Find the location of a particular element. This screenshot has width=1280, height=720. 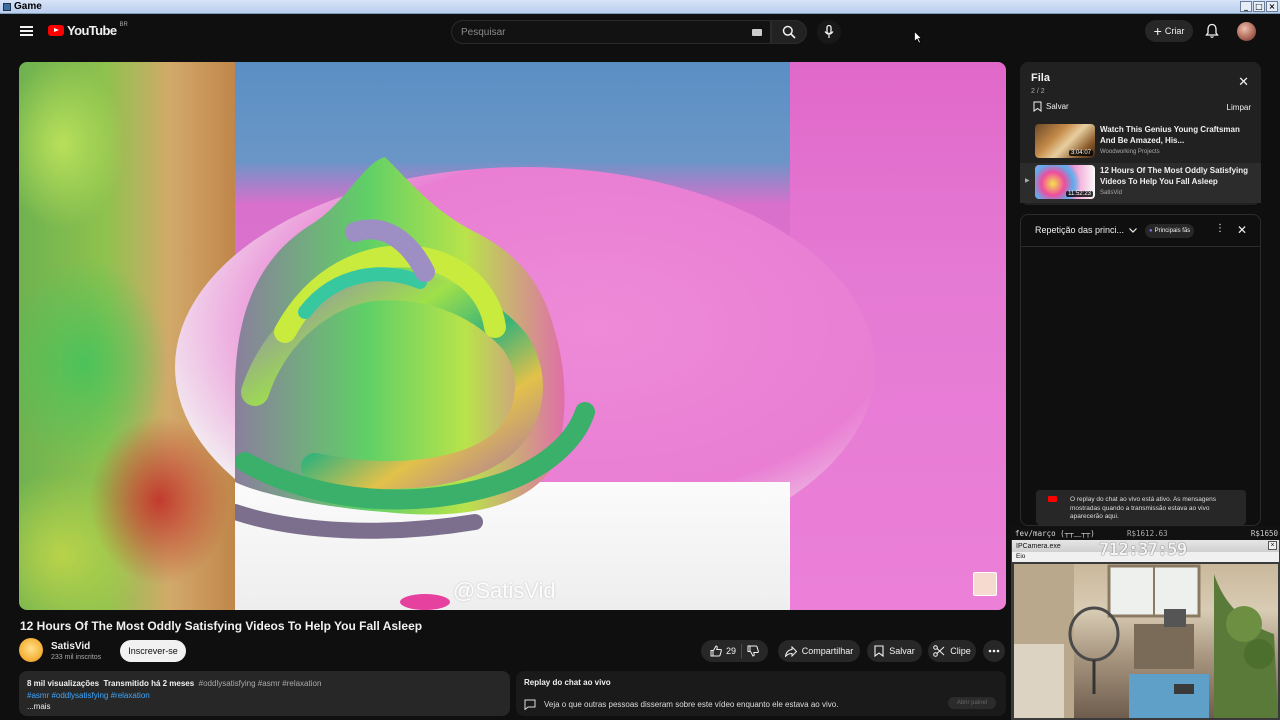

logo-text: YouTube is located at coordinates (92, 30).